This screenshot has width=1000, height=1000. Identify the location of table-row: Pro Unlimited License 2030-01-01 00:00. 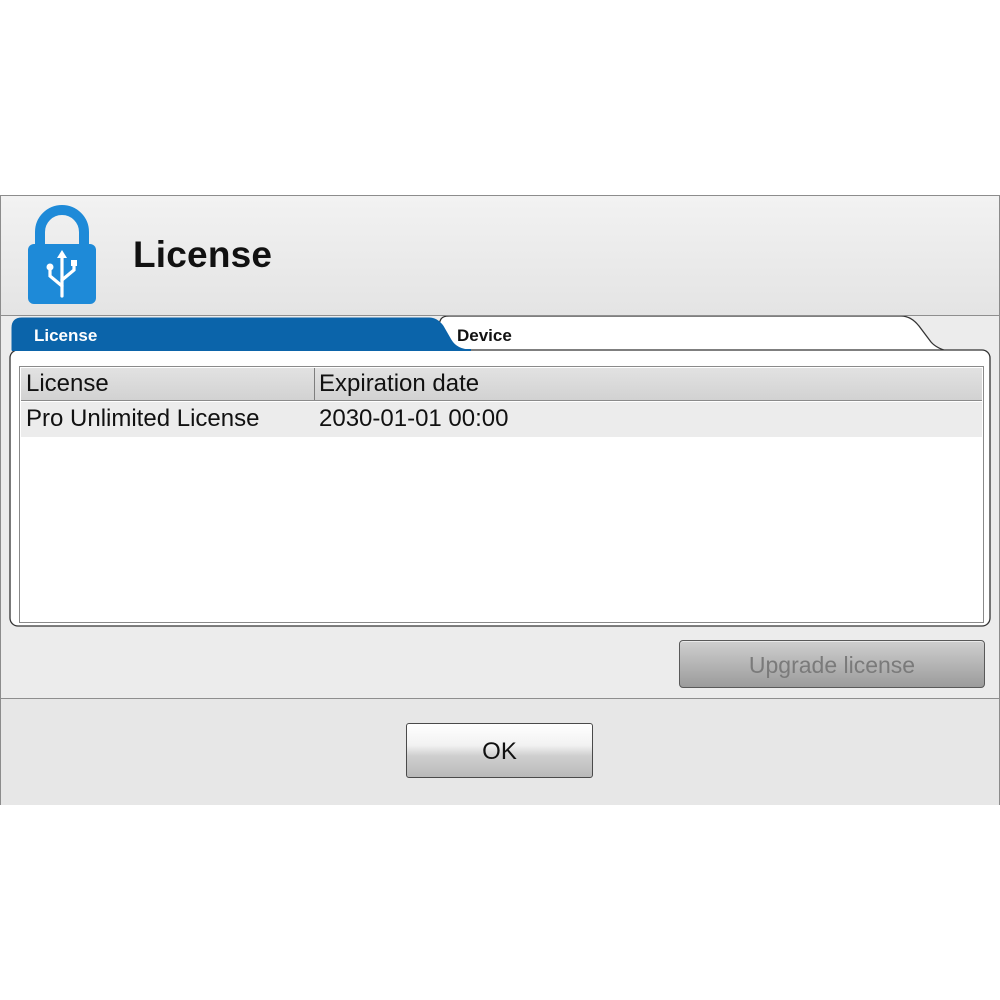
(501, 419).